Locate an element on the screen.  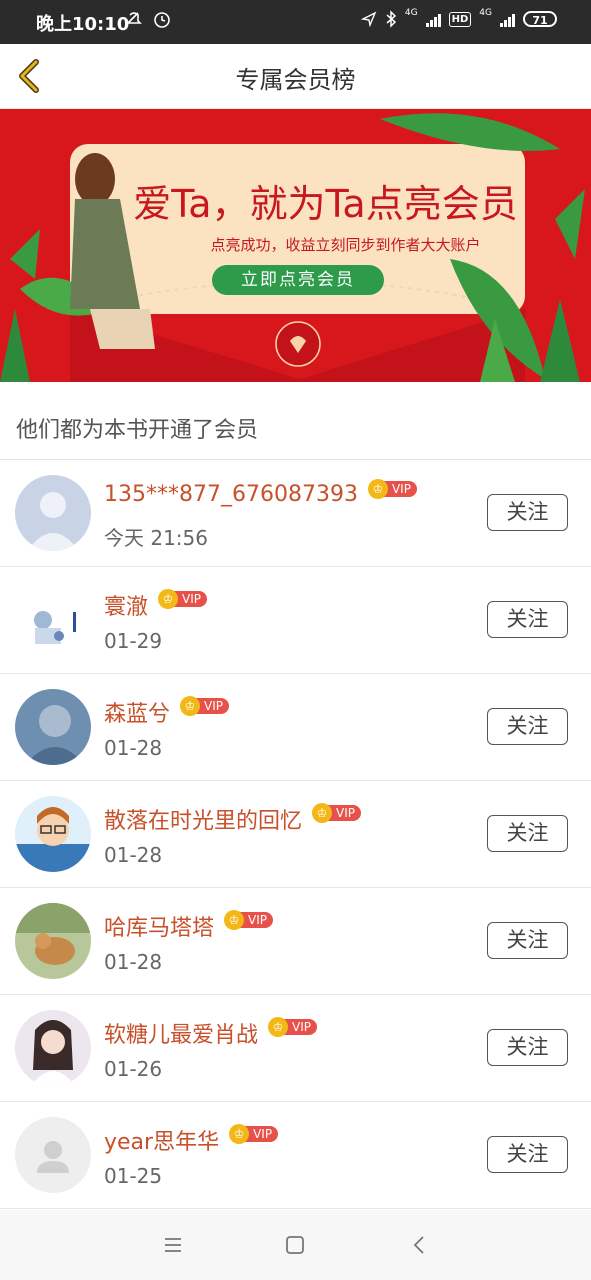
member-name-text: 寰澈 is located at coordinates (126, 607).